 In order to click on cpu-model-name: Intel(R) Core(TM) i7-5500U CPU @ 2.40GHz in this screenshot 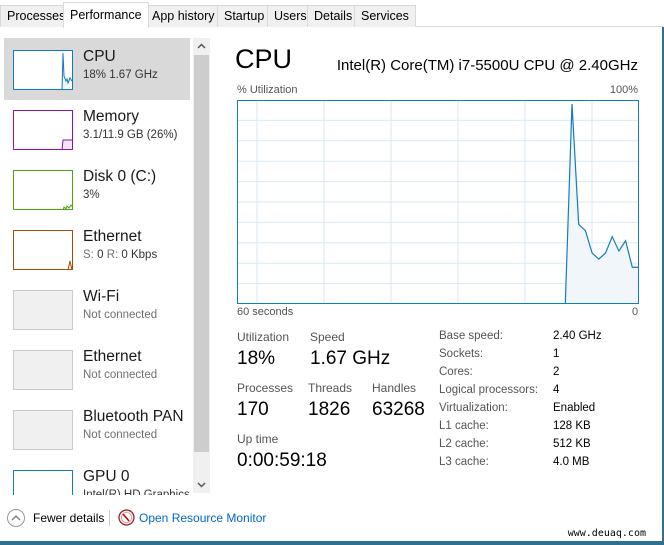, I will do `click(487, 65)`.